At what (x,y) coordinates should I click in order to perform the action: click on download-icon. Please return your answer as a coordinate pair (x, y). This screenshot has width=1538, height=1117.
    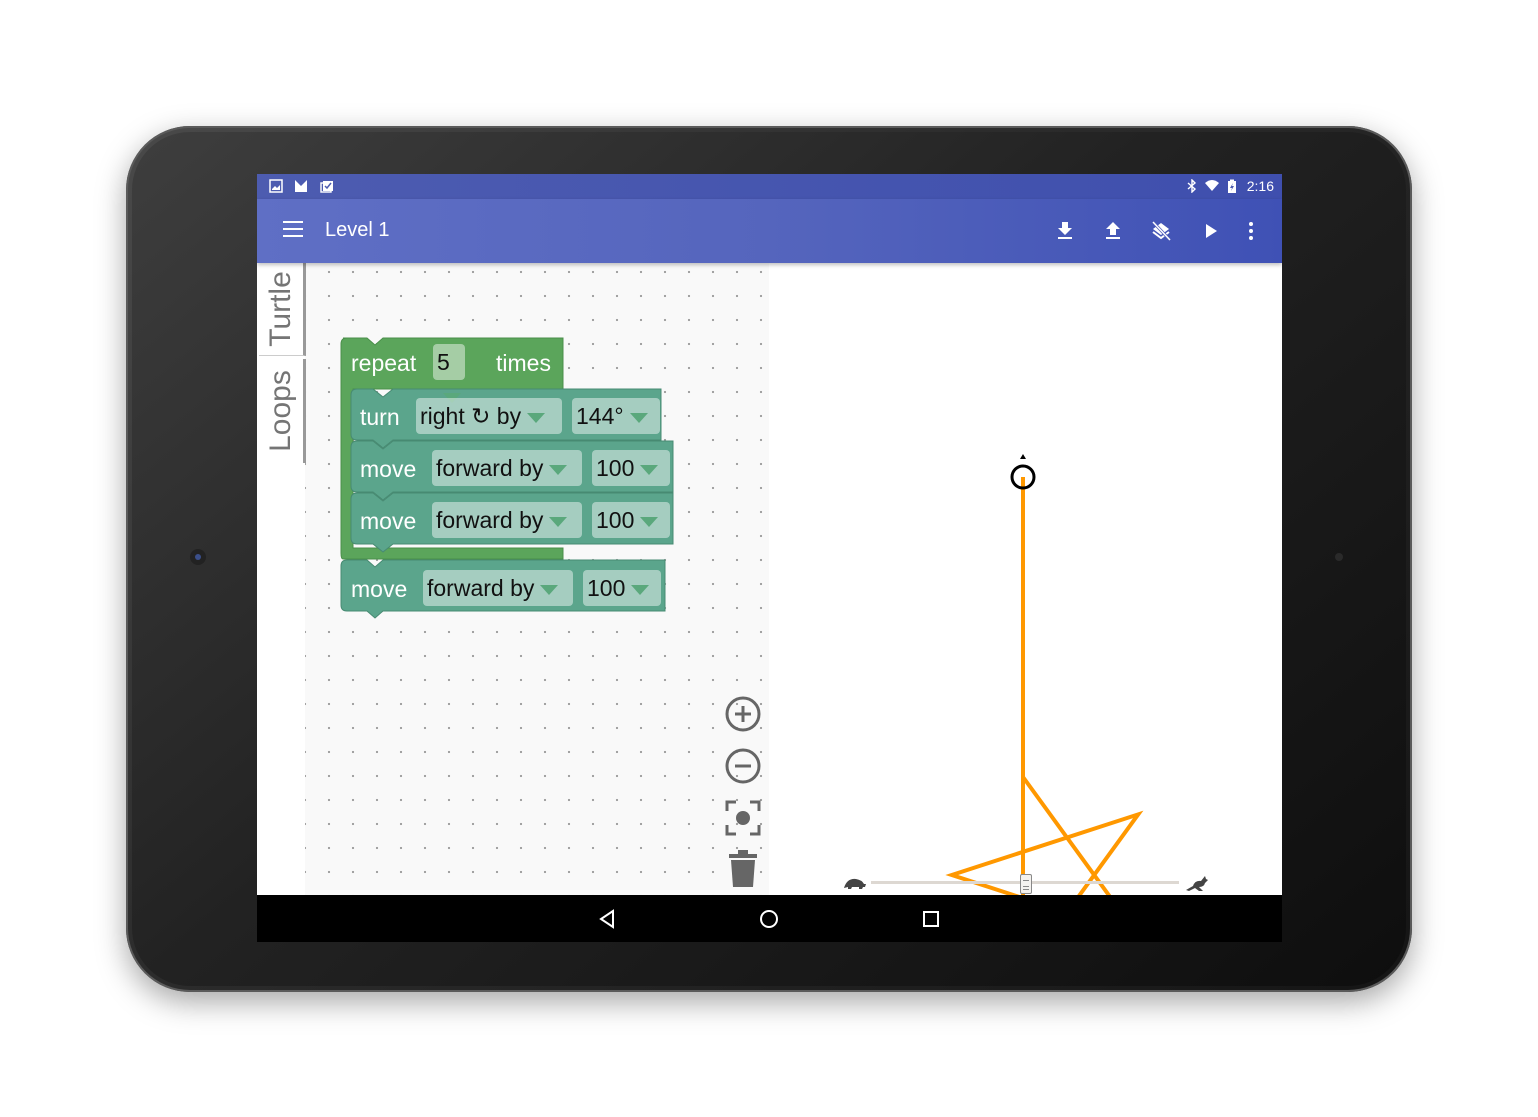
    Looking at the image, I should click on (1065, 231).